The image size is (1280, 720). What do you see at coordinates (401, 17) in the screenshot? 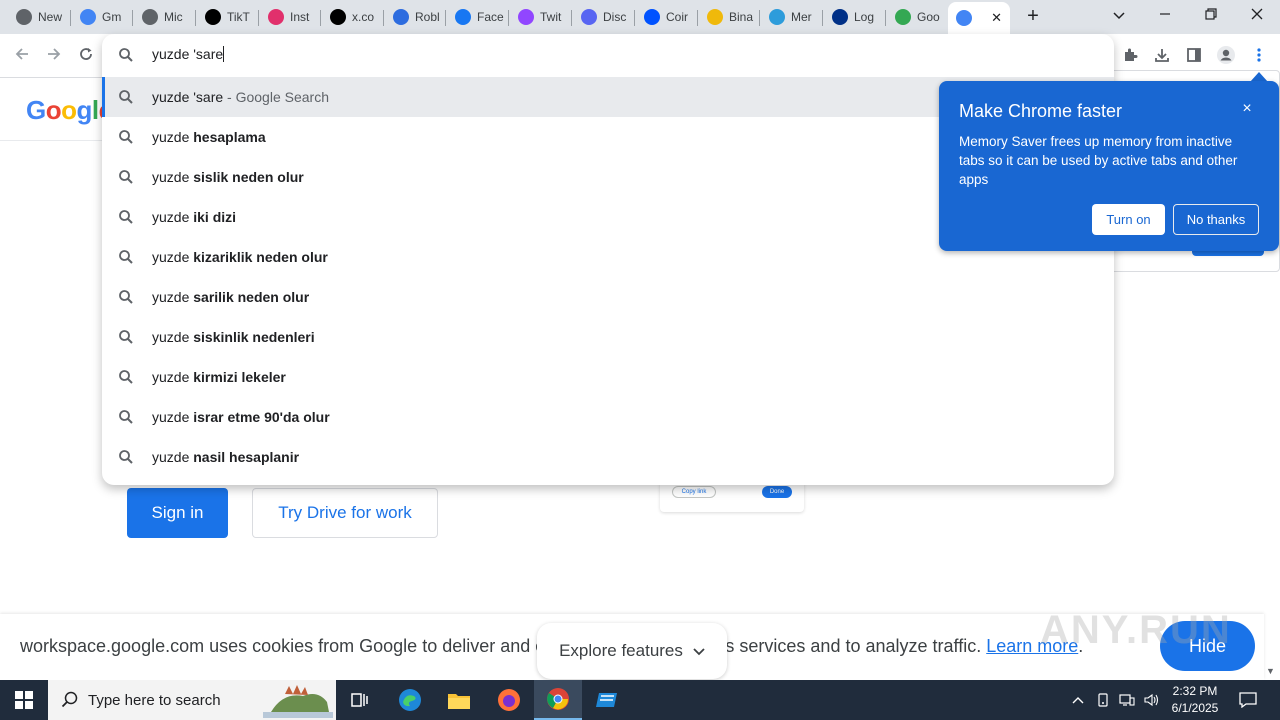
I see `roblox-icon` at bounding box center [401, 17].